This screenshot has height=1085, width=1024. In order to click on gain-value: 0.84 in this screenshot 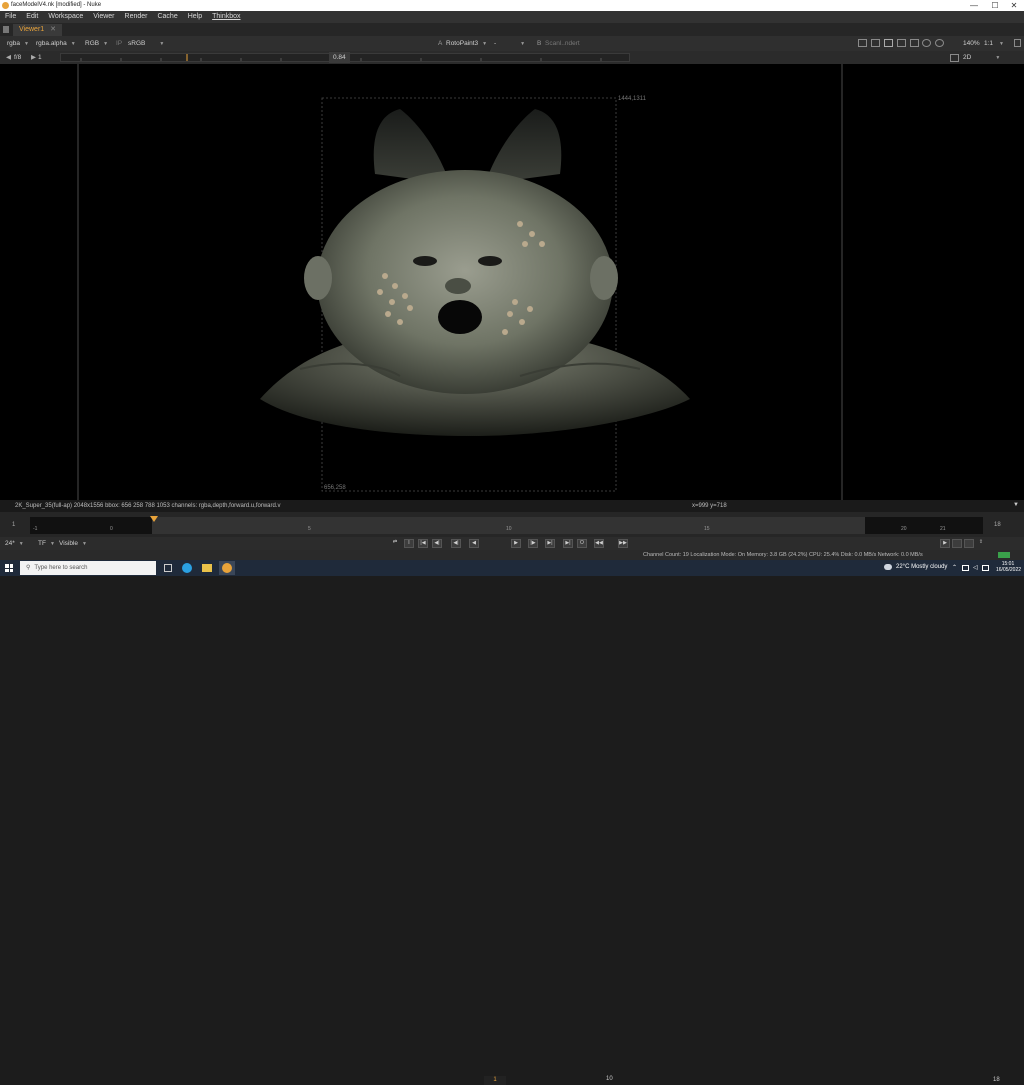, I will do `click(339, 57)`.